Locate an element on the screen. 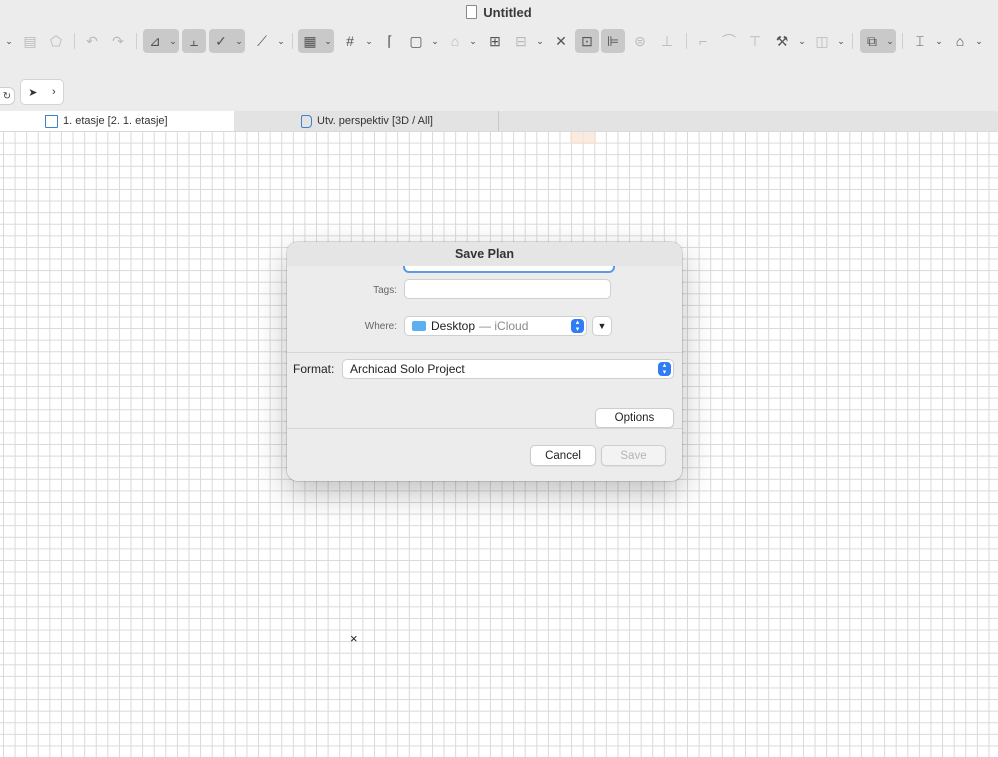 Image resolution: width=998 pixels, height=757 pixels. options-button: Options is located at coordinates (634, 418).